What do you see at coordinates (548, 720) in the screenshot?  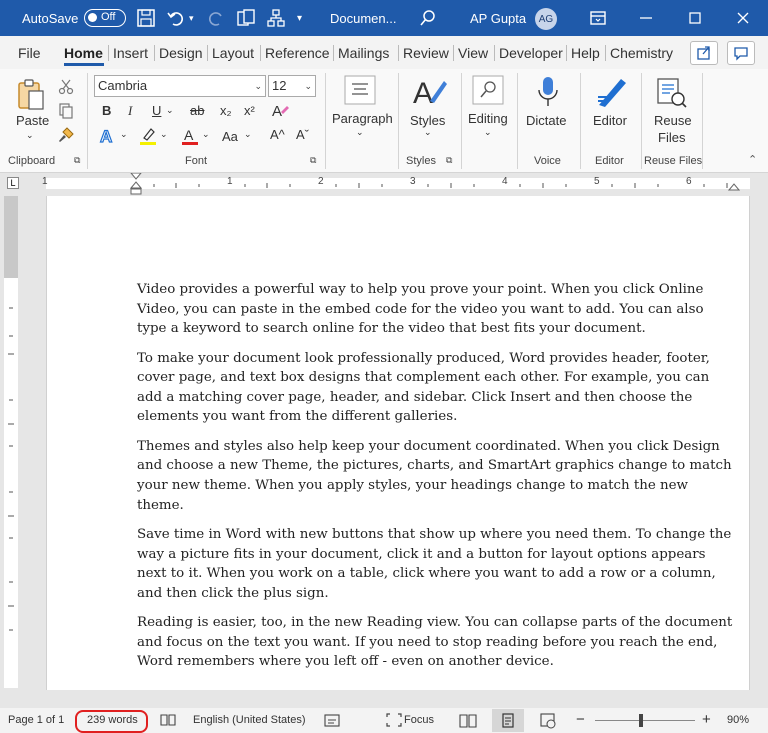 I see `web-layout-button` at bounding box center [548, 720].